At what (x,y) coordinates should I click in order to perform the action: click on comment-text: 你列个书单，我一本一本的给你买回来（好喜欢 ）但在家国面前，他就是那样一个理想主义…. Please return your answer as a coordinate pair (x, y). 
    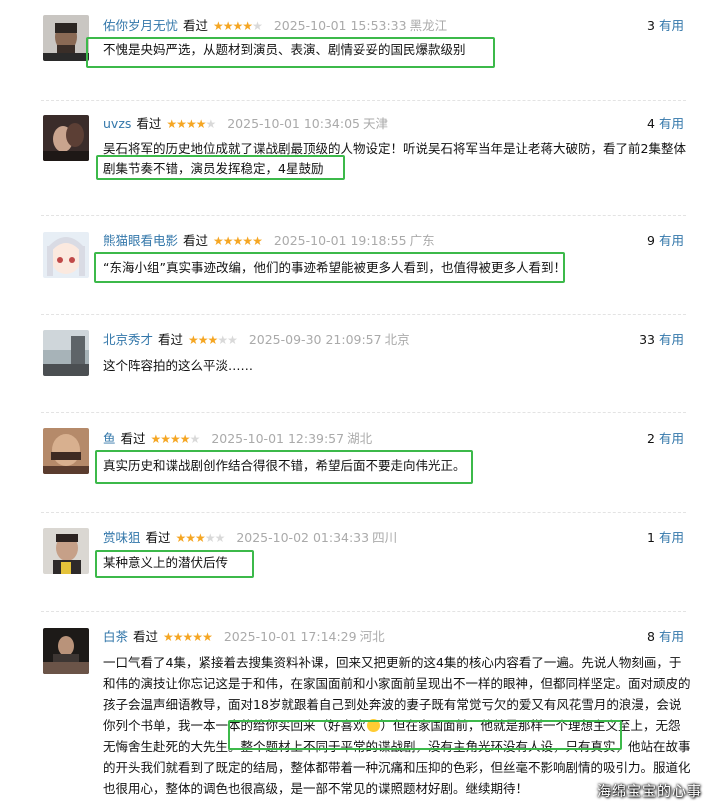
    Looking at the image, I should click on (392, 725).